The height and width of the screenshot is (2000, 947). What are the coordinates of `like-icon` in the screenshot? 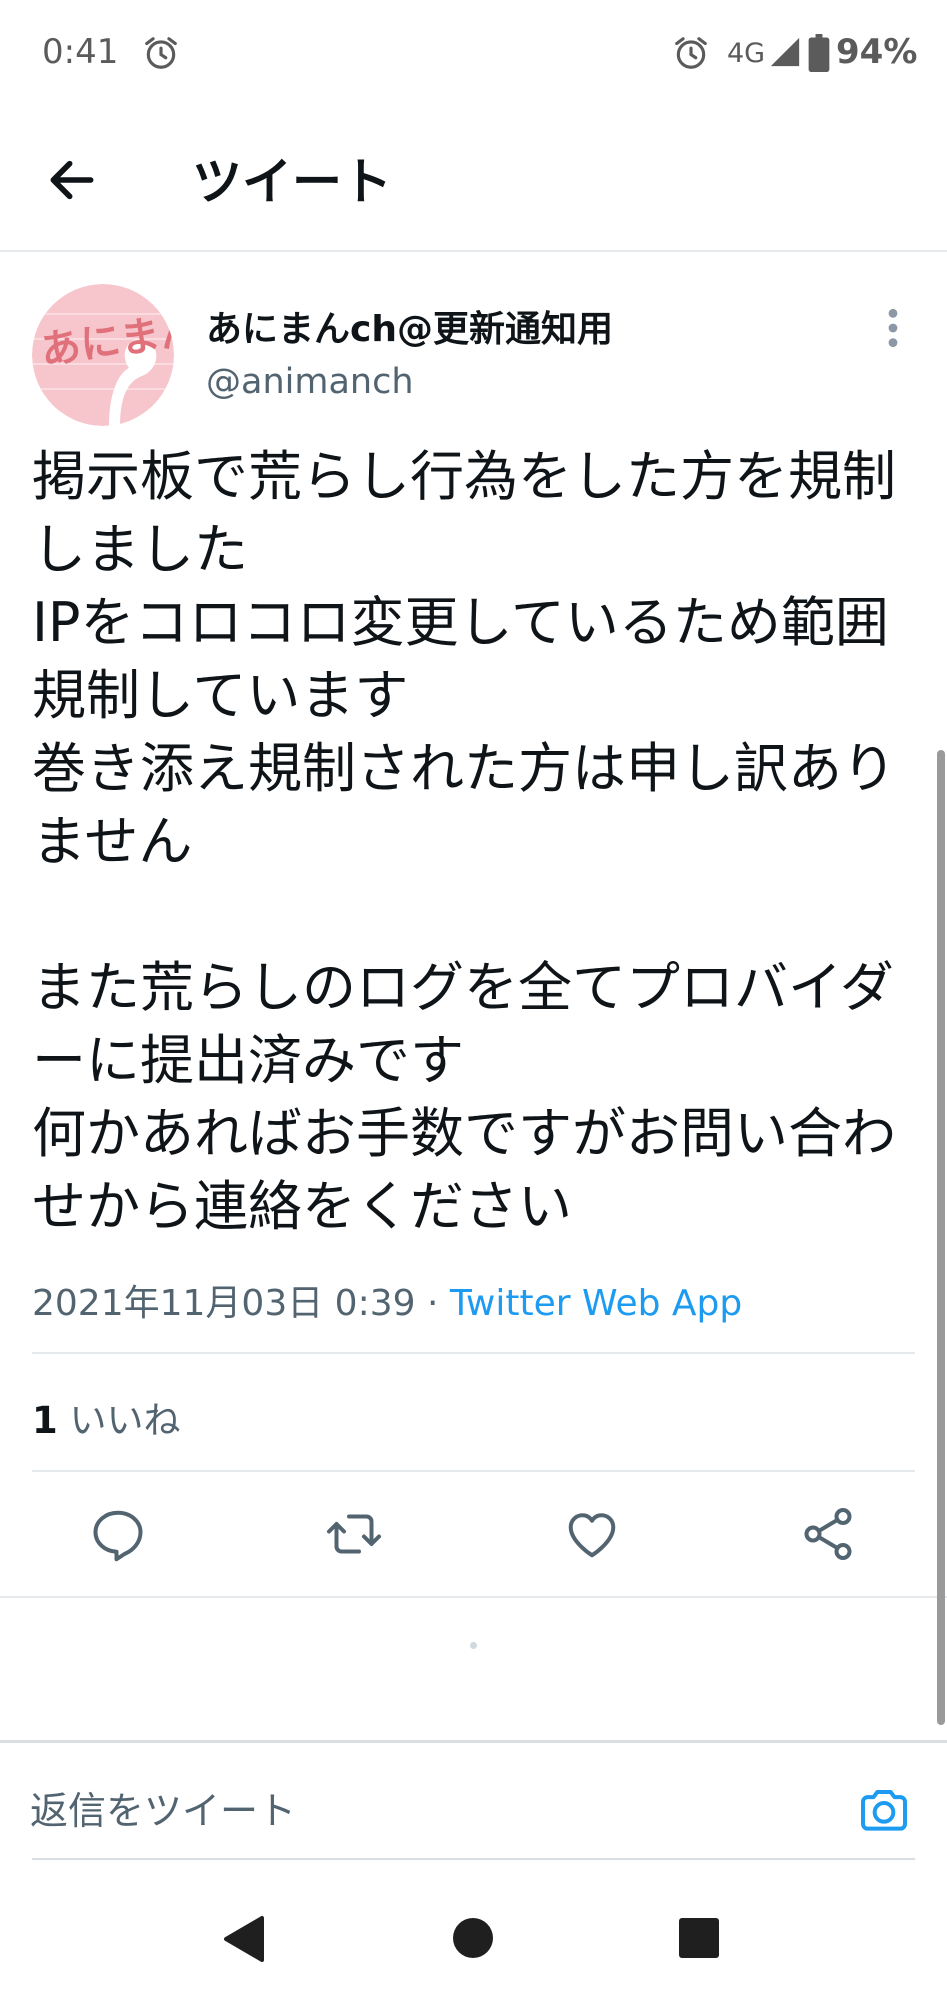 It's located at (592, 1534).